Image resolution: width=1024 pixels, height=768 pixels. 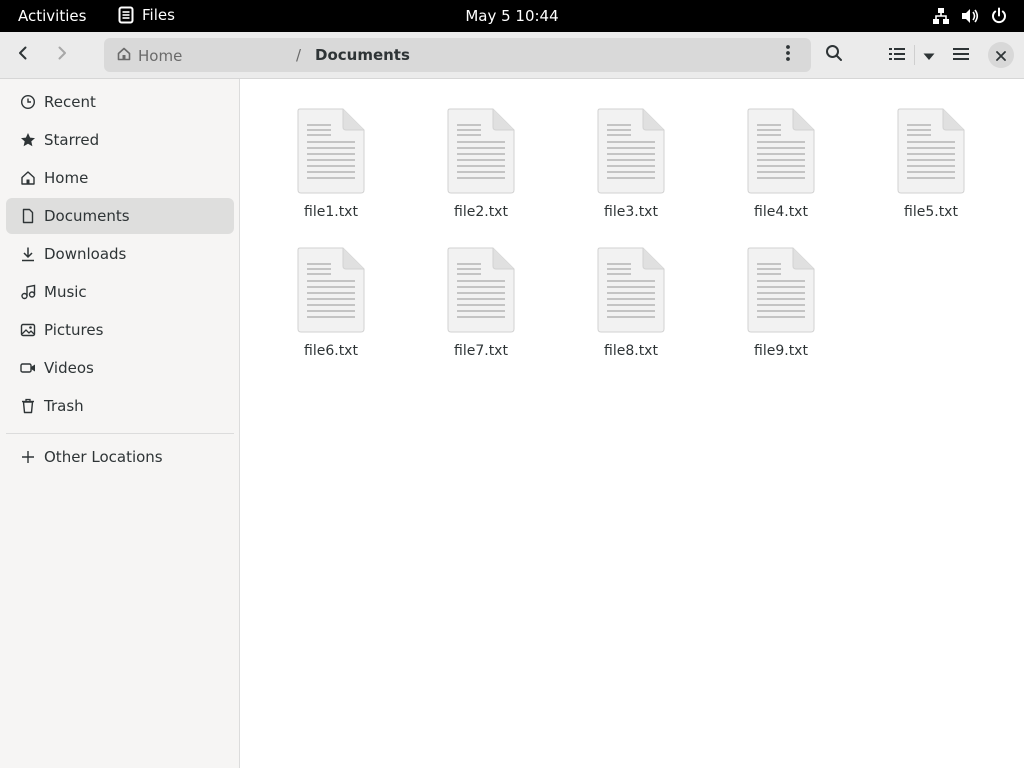 I want to click on header-bar: Home / Documents, so click(x=512, y=55).